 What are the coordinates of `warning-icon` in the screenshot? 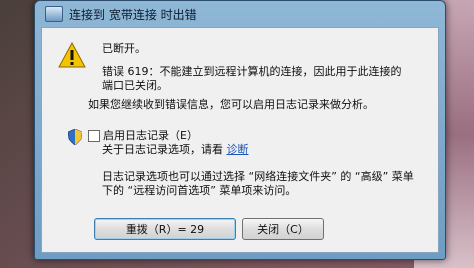 It's located at (72, 55).